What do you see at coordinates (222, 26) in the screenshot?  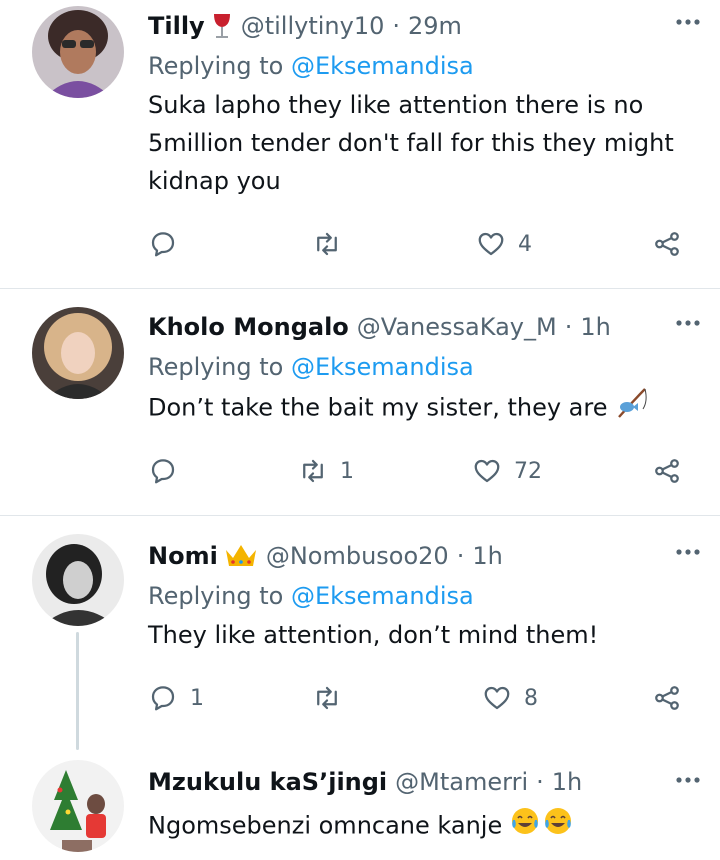 I see `wine-glass-icon` at bounding box center [222, 26].